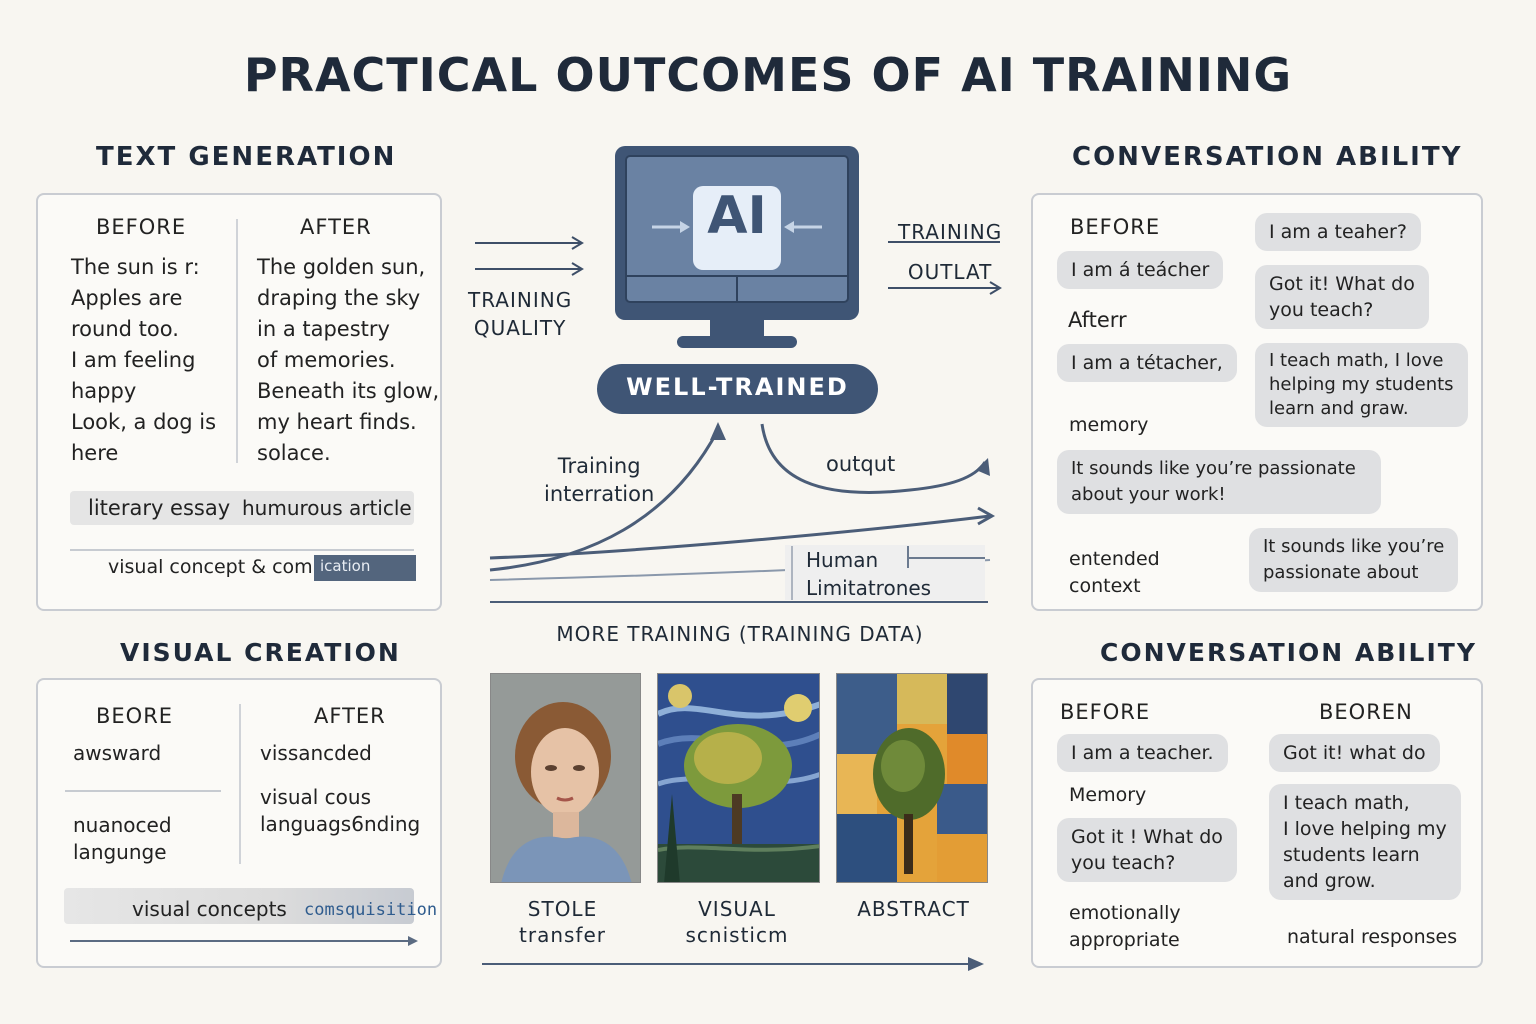 The height and width of the screenshot is (1024, 1536). What do you see at coordinates (1097, 320) in the screenshot?
I see `after-label: Afterr` at bounding box center [1097, 320].